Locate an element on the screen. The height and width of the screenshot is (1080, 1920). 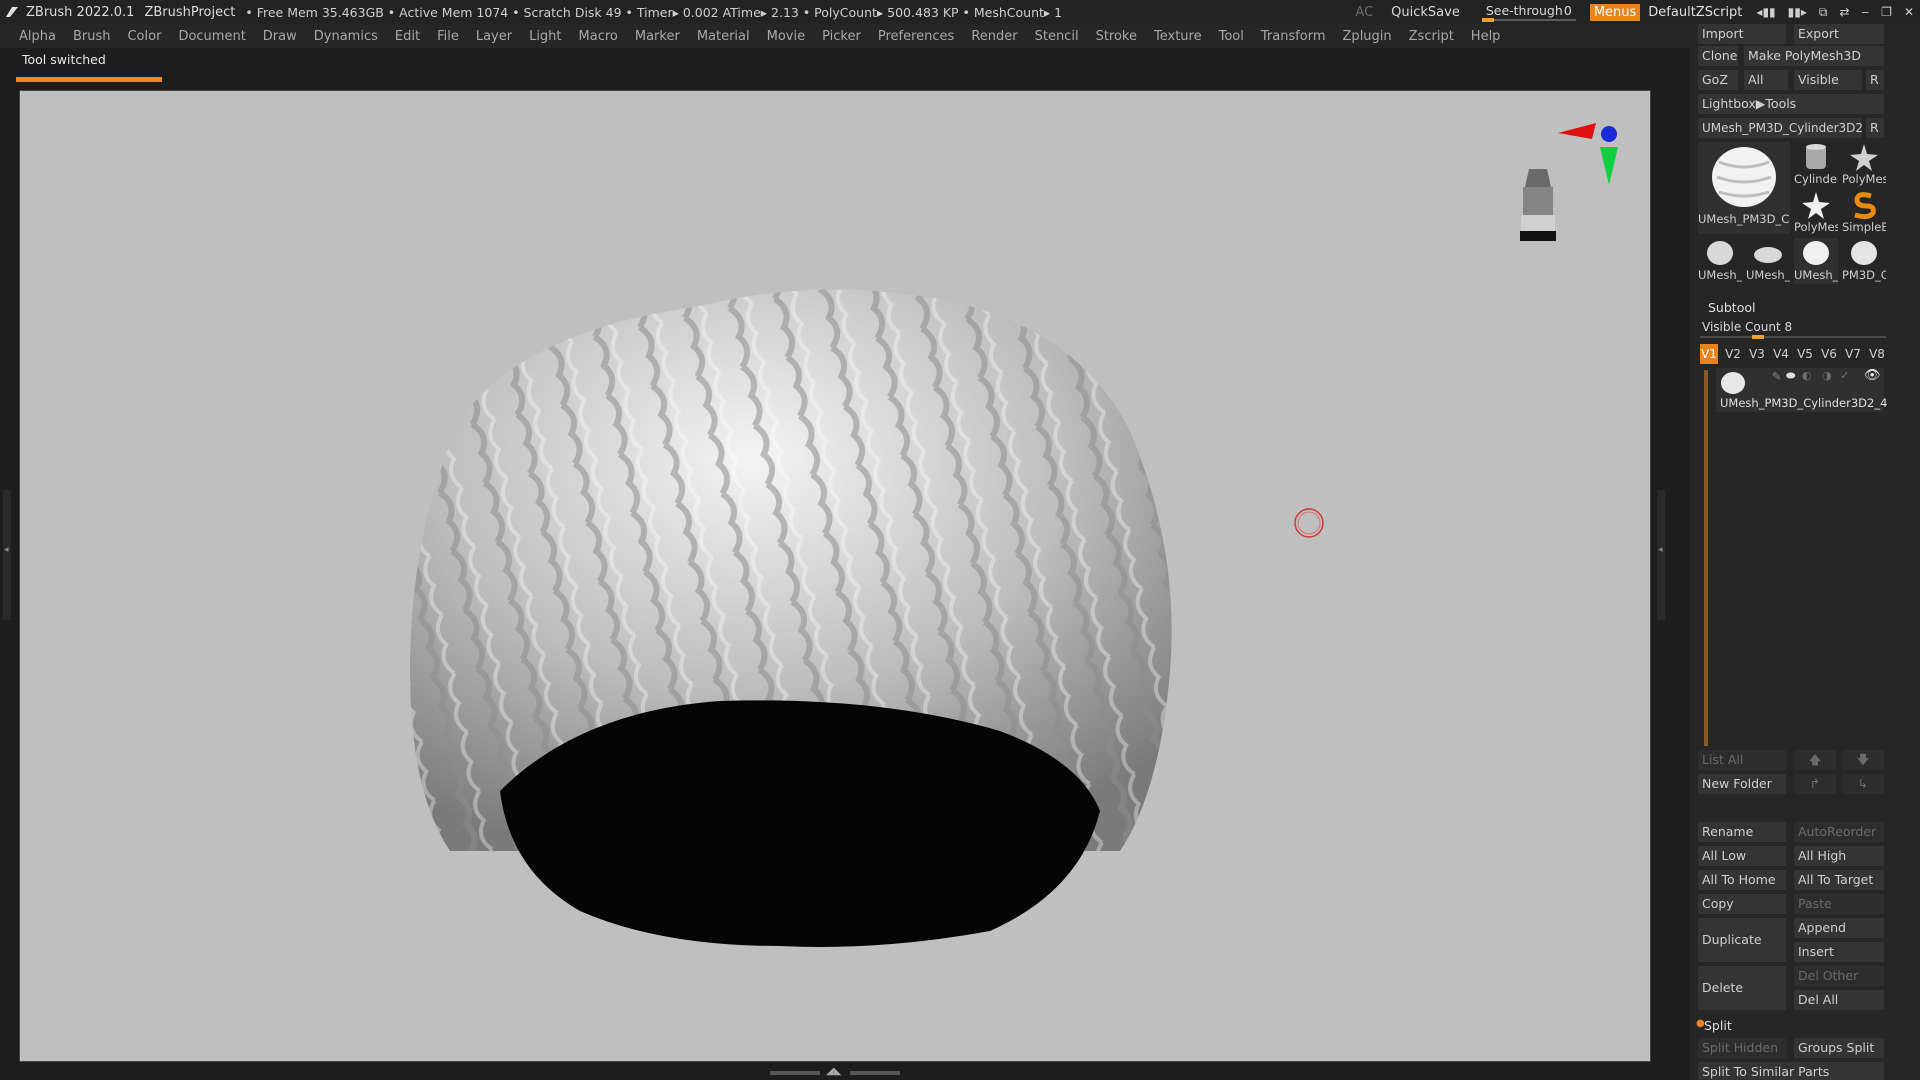
subtool-header: Subtool is located at coordinates (1731, 307).